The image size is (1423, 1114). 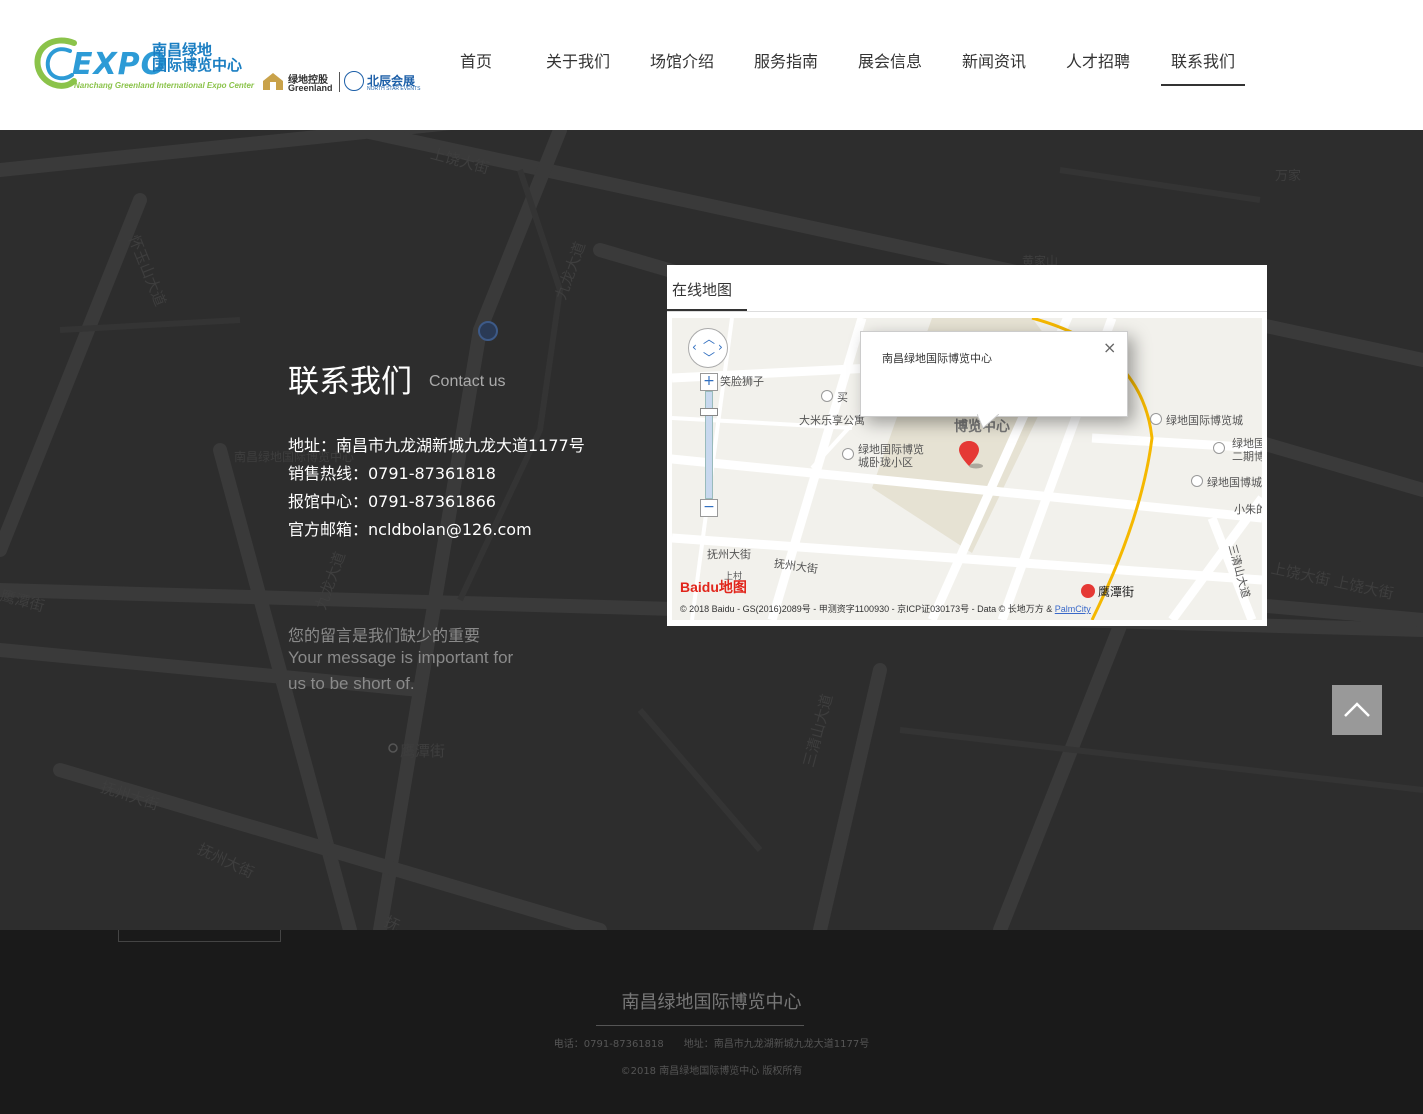 I want to click on greenland-house-icon, so click(x=273, y=81).